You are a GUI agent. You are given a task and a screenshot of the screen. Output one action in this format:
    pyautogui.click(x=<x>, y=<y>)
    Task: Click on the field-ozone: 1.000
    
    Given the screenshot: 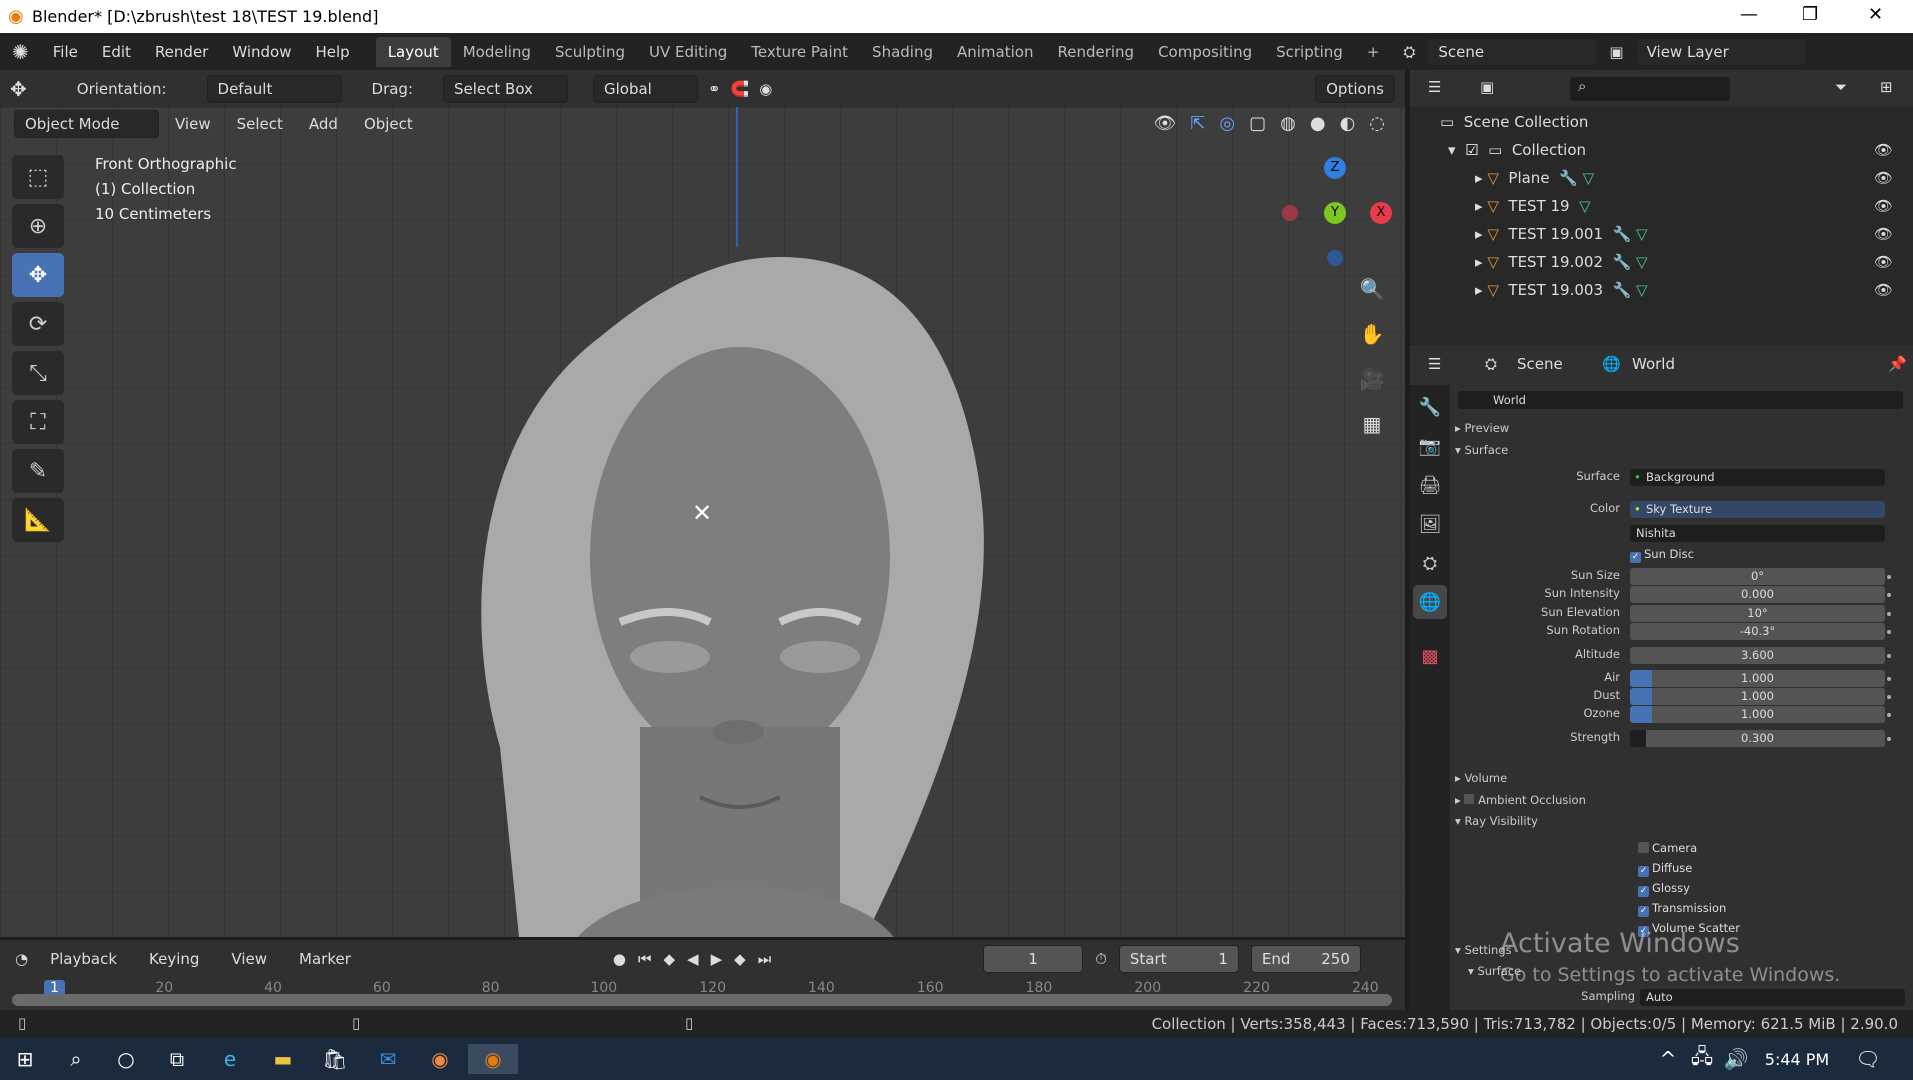 What is the action you would take?
    pyautogui.click(x=1757, y=714)
    